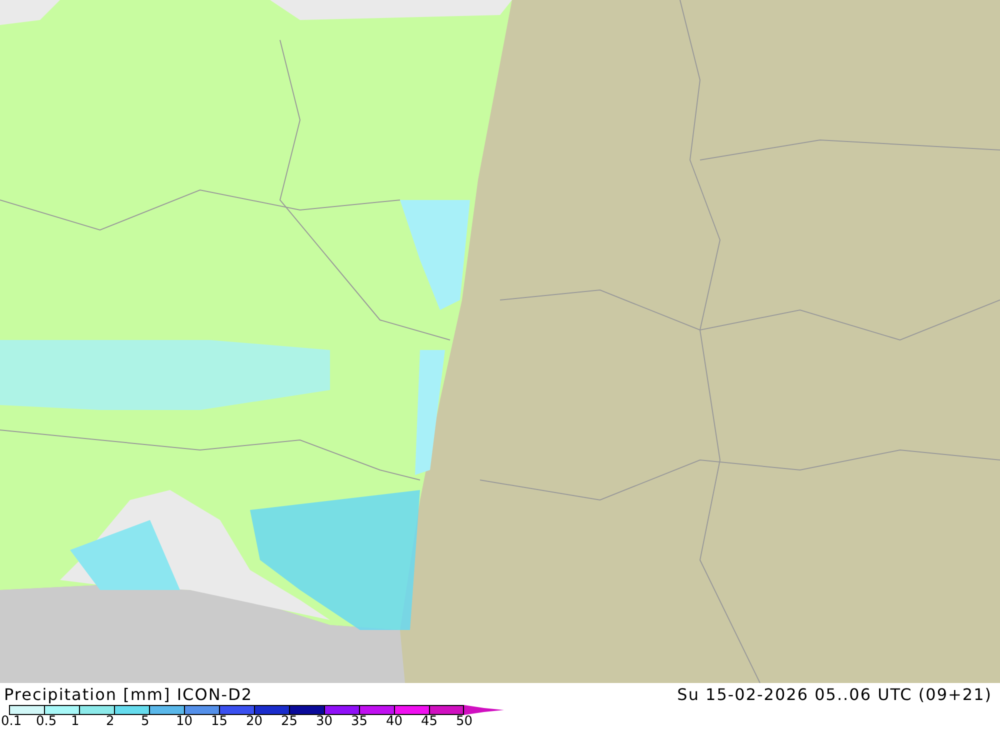 This screenshot has width=1000, height=733. What do you see at coordinates (360, 722) in the screenshot?
I see `scale-label: 35` at bounding box center [360, 722].